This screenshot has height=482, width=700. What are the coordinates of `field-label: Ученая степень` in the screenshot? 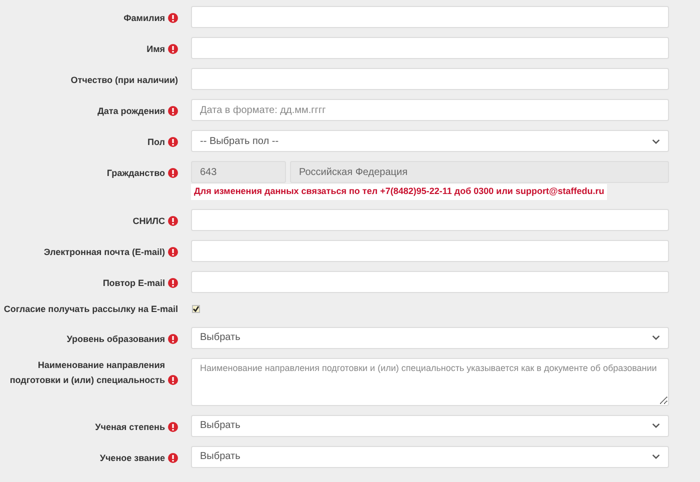 It's located at (130, 427).